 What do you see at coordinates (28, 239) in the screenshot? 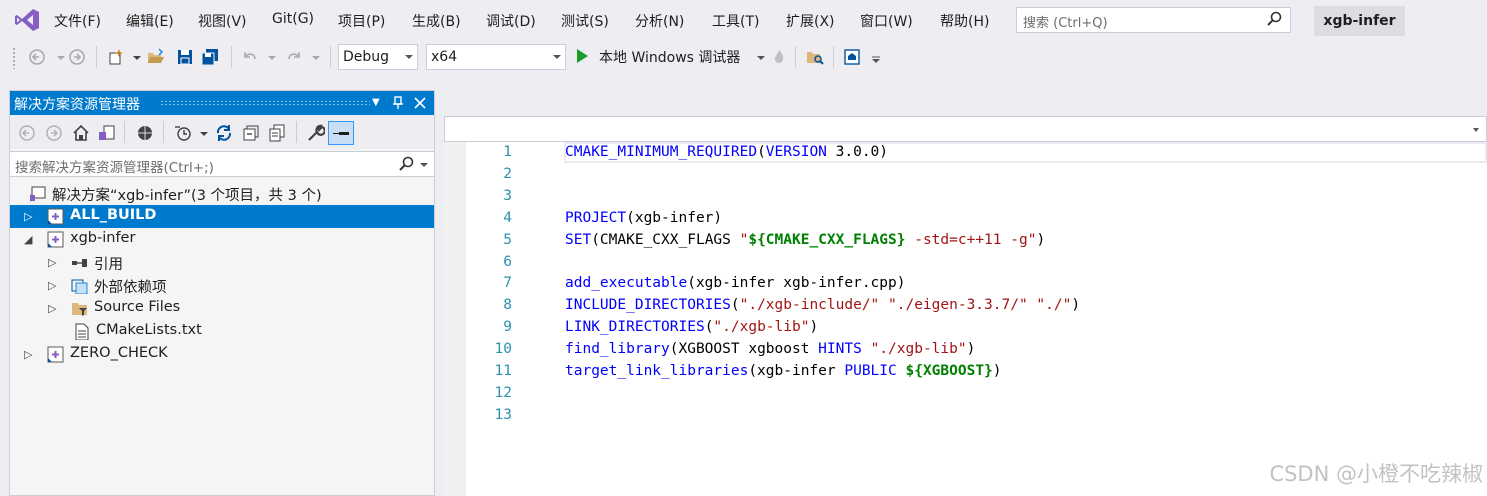
I see `collapse-arrow-icon: ◢` at bounding box center [28, 239].